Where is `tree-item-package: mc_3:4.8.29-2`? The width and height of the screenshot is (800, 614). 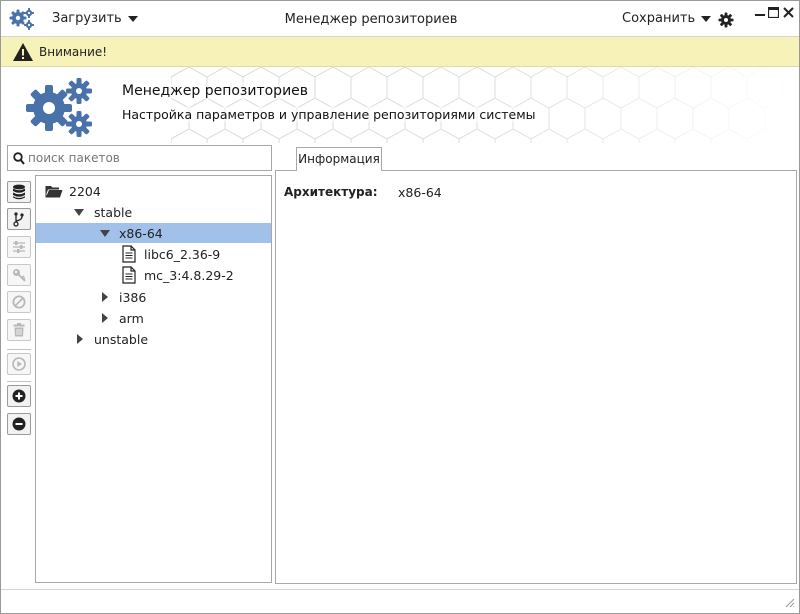
tree-item-package: mc_3:4.8.29-2 is located at coordinates (153, 275).